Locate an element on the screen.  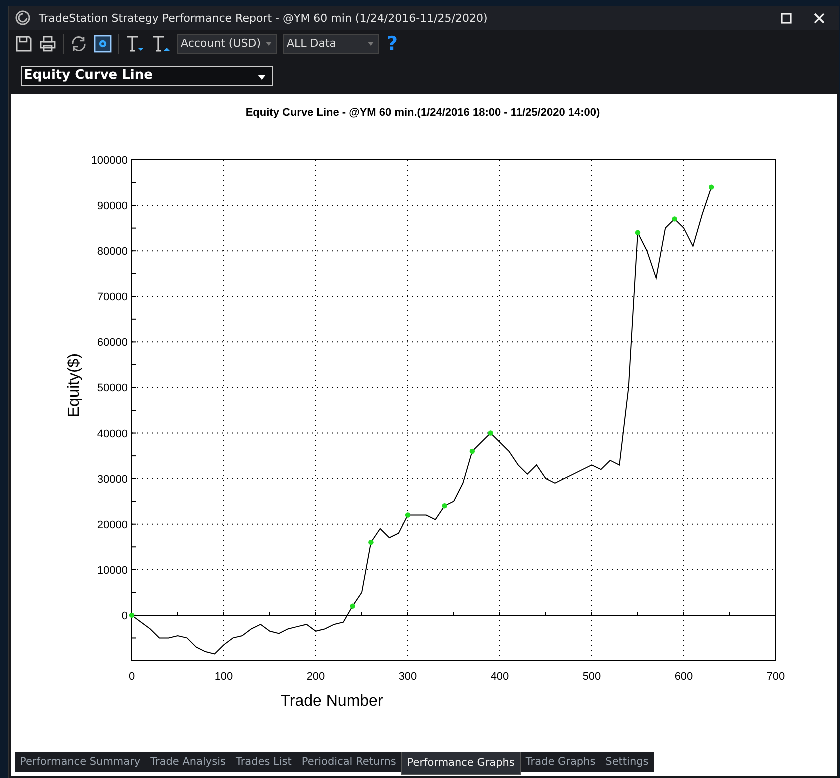
maximize-icon is located at coordinates (786, 18).